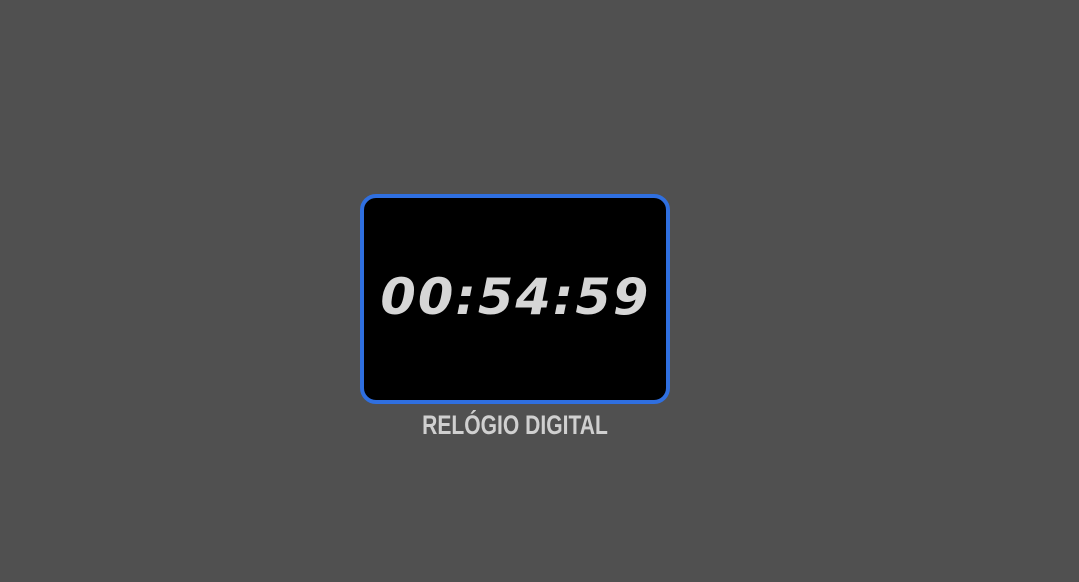 The width and height of the screenshot is (1079, 582). I want to click on clock-time: 00:54:59, so click(515, 297).